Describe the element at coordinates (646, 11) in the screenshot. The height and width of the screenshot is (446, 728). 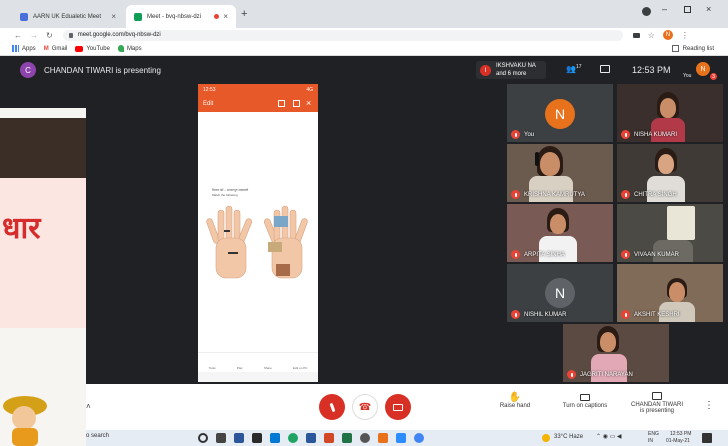
I see `tab-search-icon` at that location.